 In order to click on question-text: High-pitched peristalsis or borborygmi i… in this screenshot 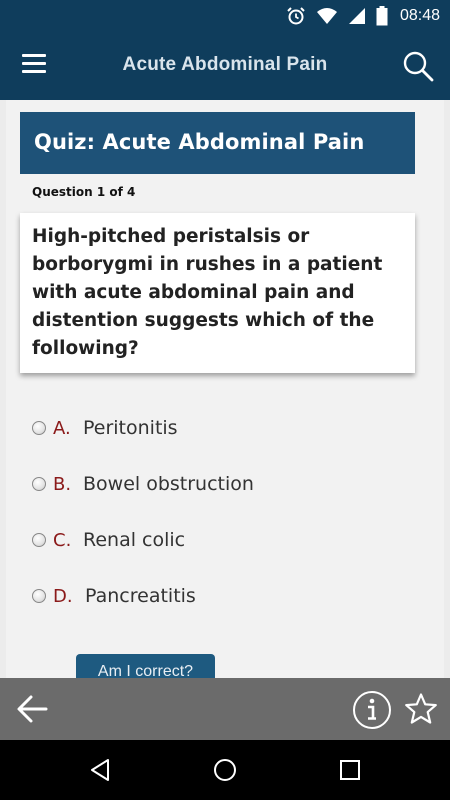, I will do `click(207, 292)`.